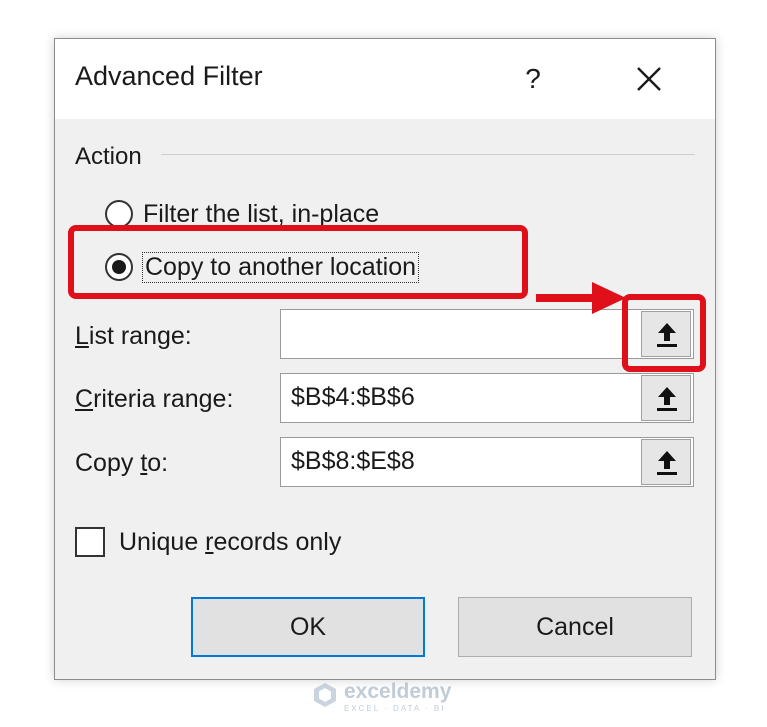  I want to click on radio-button, so click(119, 214).